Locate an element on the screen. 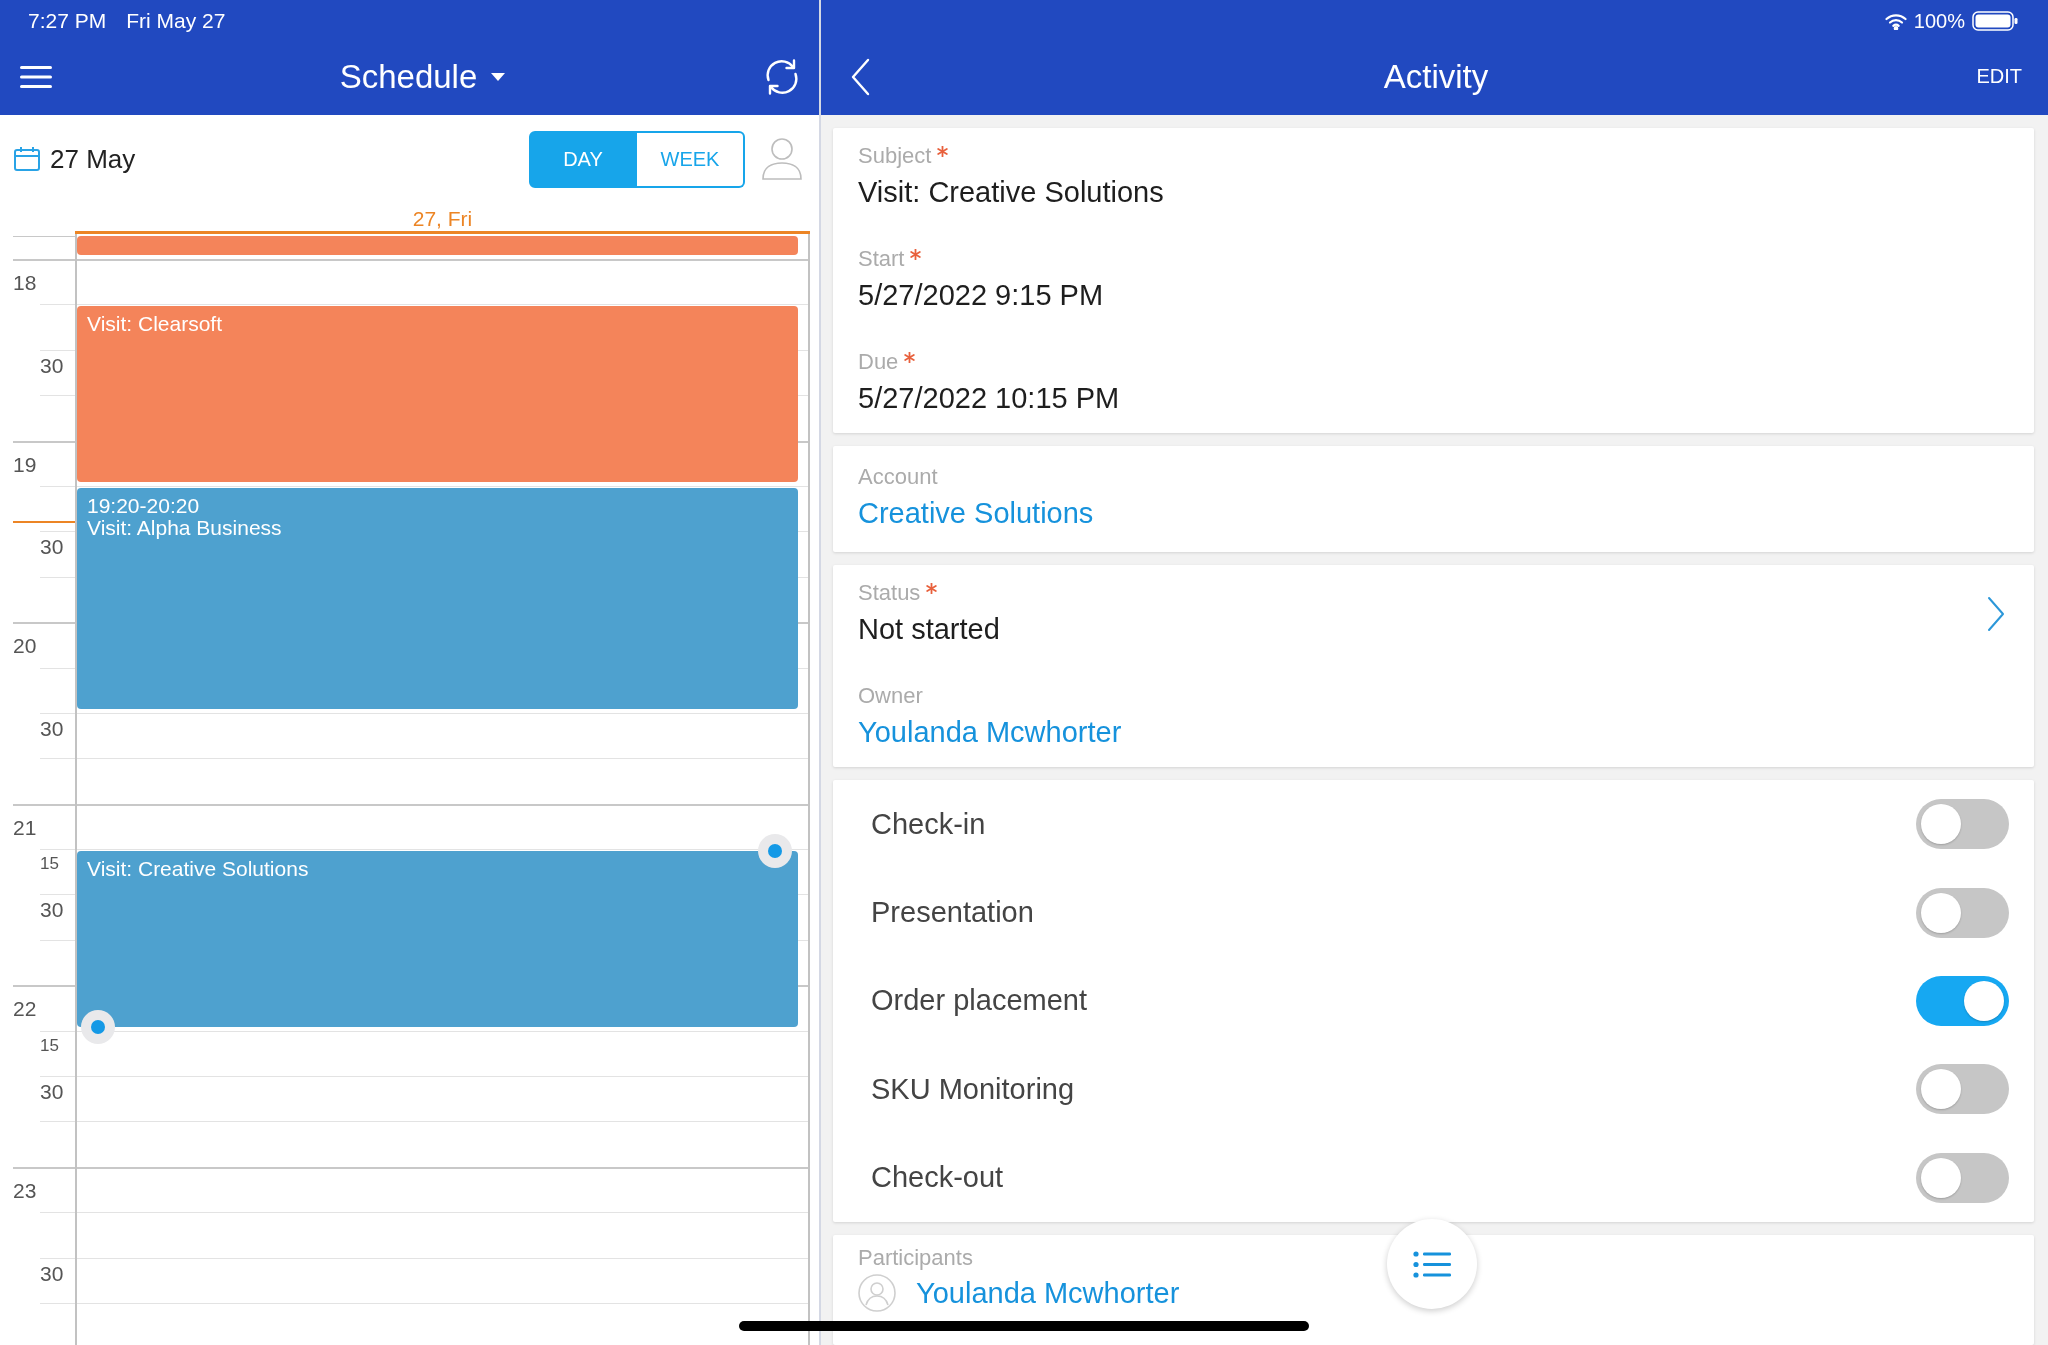  field-label: Participants is located at coordinates (915, 1257).